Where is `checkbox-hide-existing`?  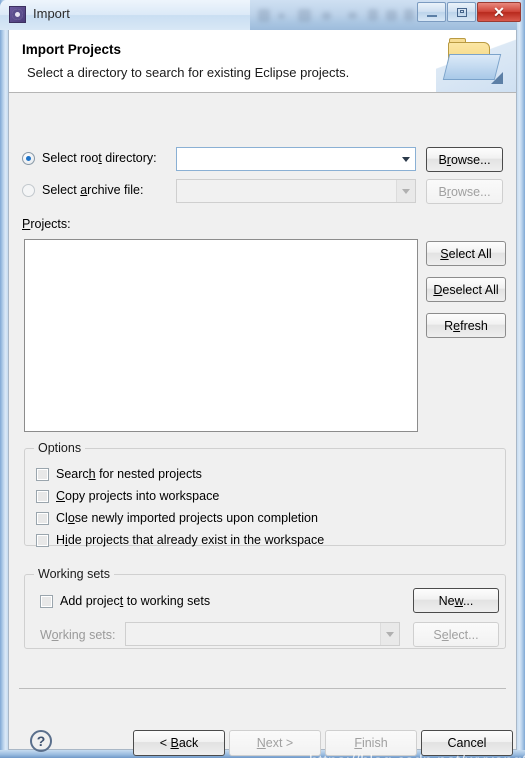 checkbox-hide-existing is located at coordinates (42, 540).